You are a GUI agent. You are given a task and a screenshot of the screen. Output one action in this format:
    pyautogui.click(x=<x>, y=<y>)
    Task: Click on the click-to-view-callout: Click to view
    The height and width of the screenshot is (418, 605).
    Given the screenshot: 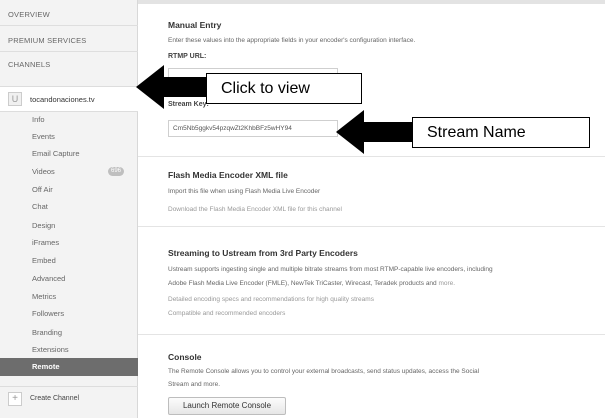 What is the action you would take?
    pyautogui.click(x=284, y=88)
    